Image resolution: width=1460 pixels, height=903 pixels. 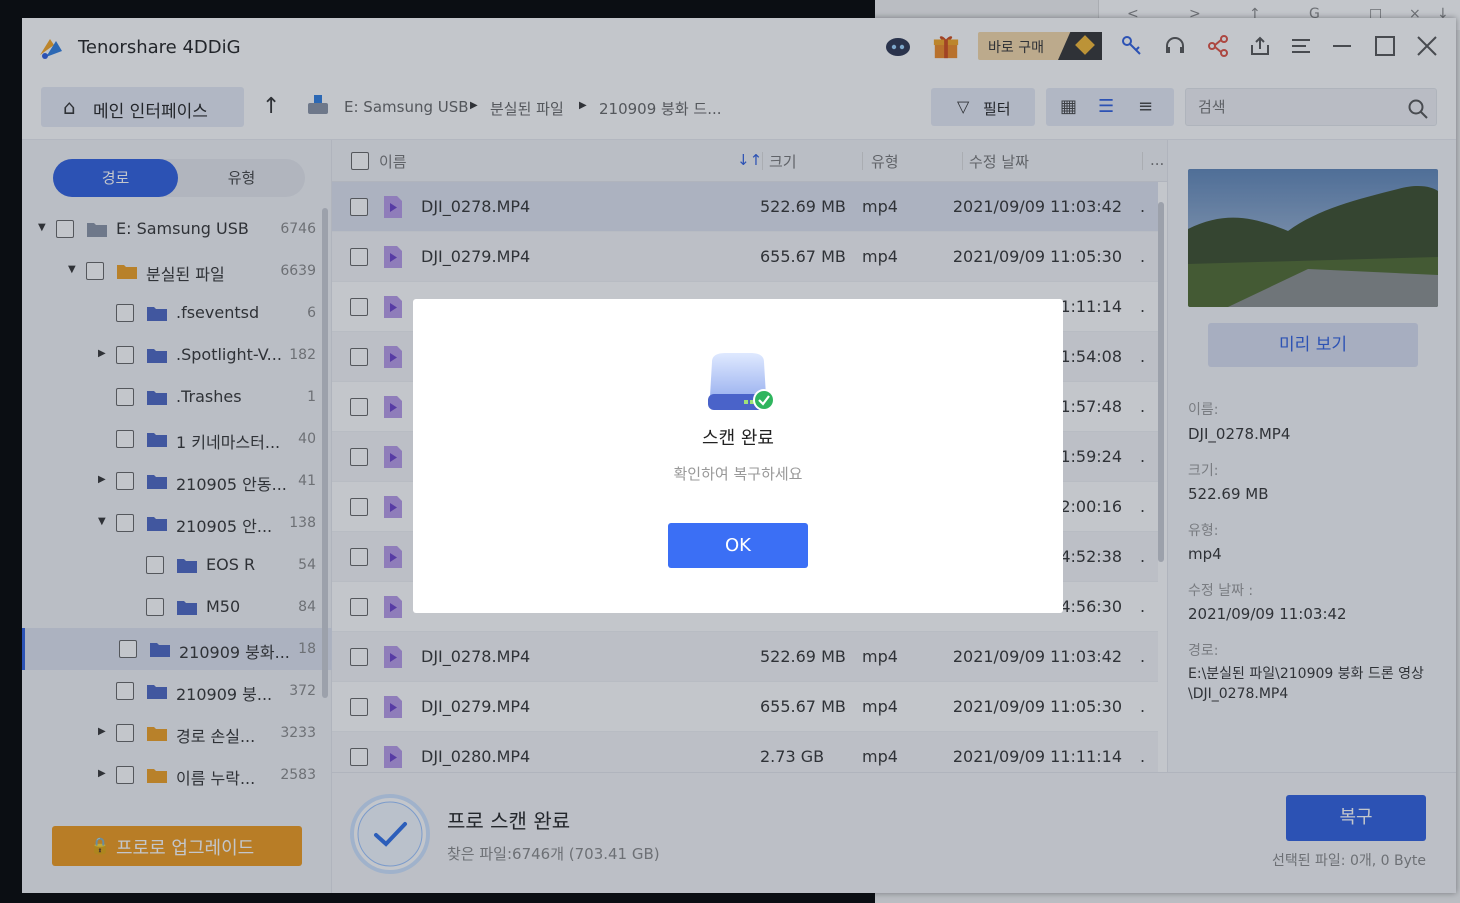 What do you see at coordinates (741, 382) in the screenshot?
I see `drive-check-icon` at bounding box center [741, 382].